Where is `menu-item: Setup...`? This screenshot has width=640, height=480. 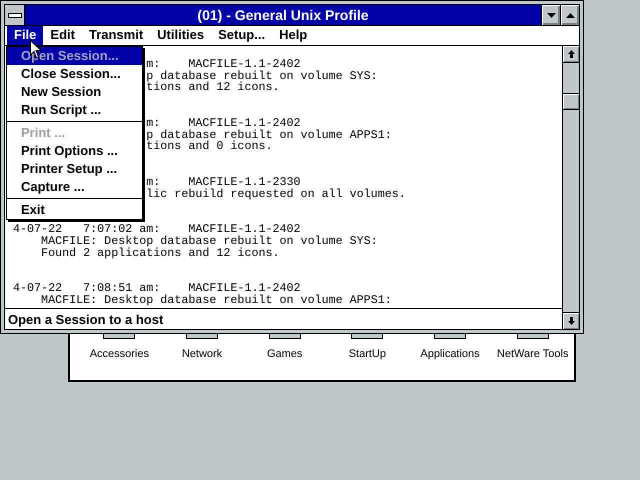
menu-item: Setup... is located at coordinates (241, 35).